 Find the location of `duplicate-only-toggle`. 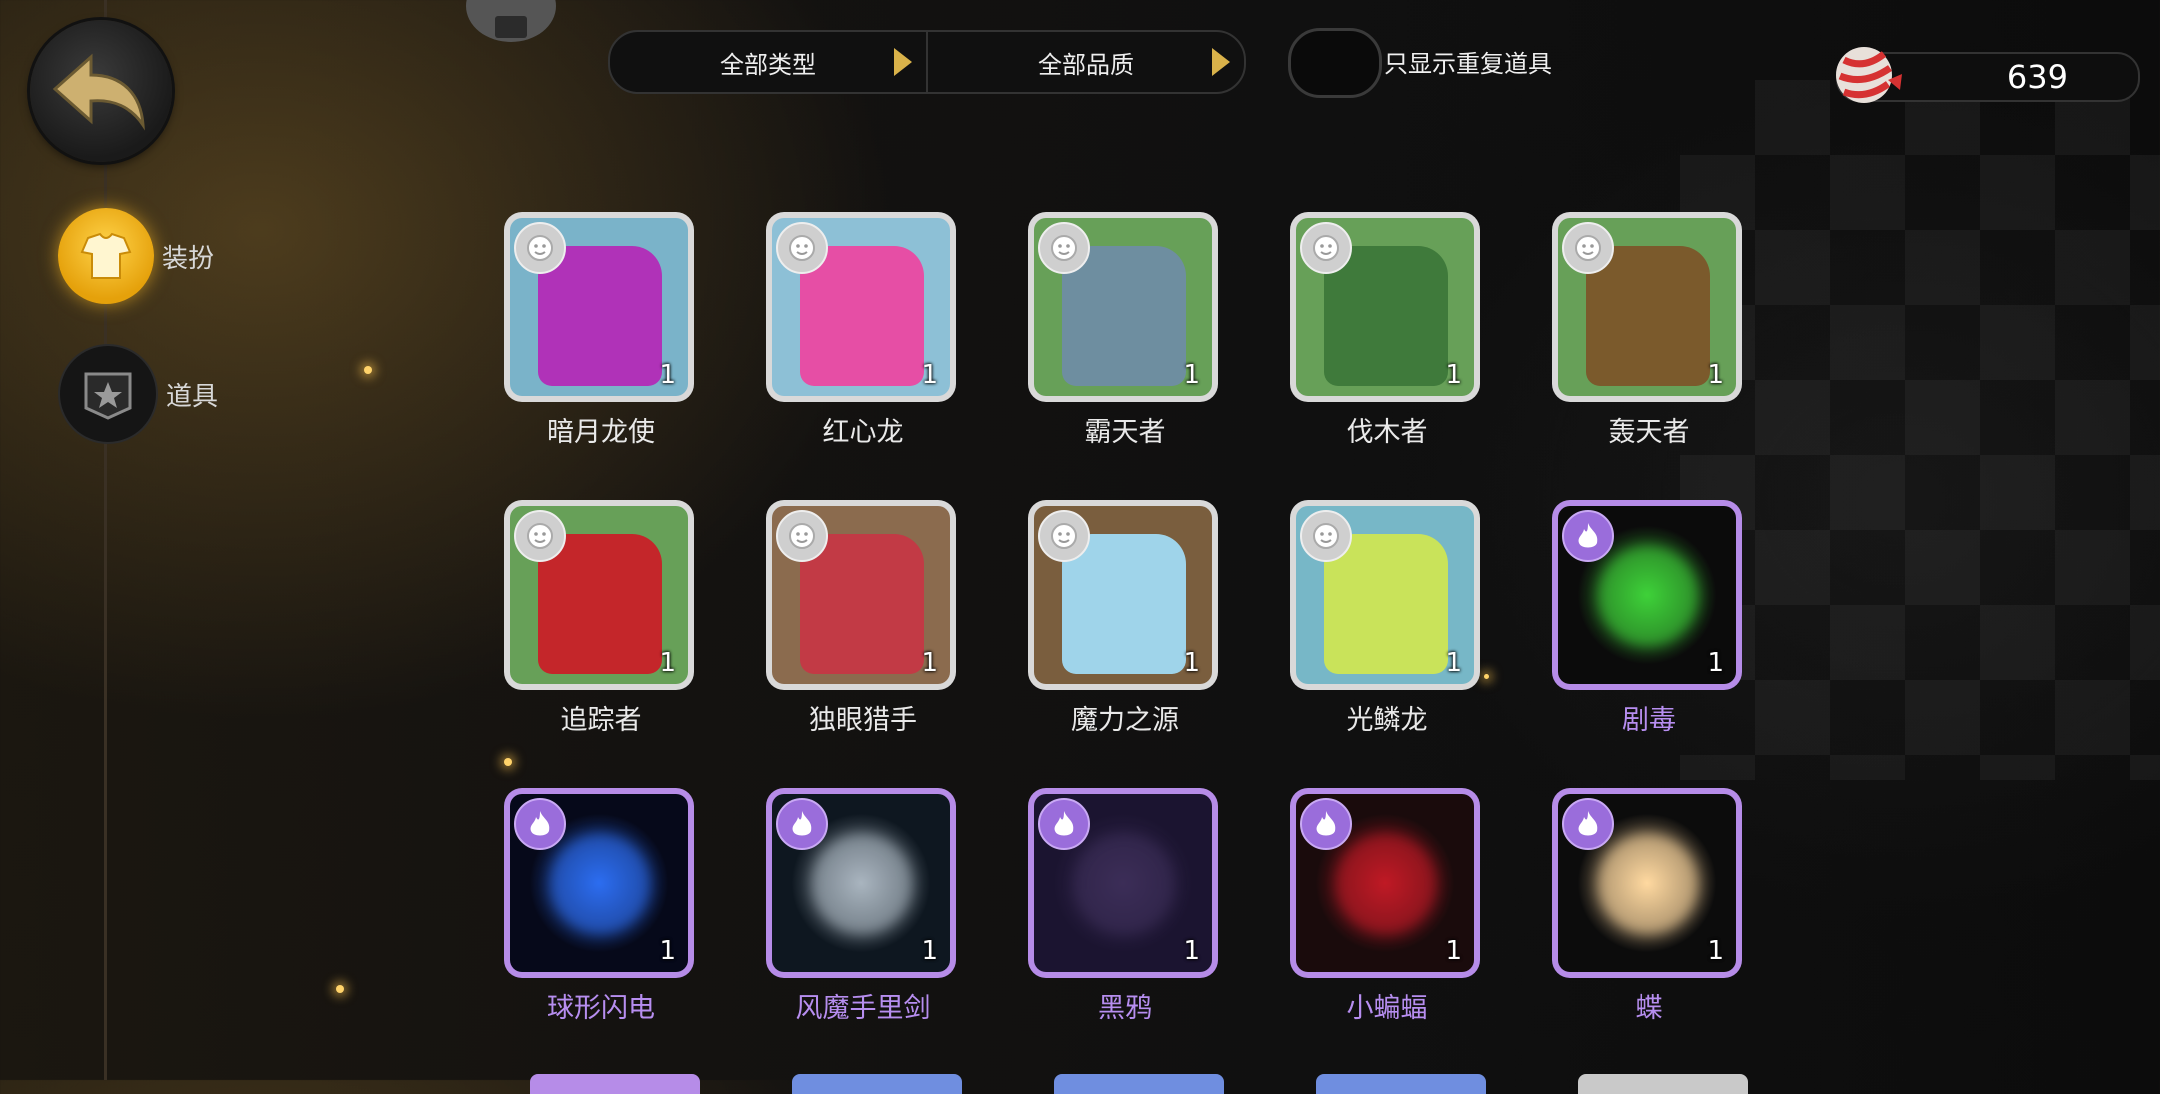

duplicate-only-toggle is located at coordinates (1335, 63).